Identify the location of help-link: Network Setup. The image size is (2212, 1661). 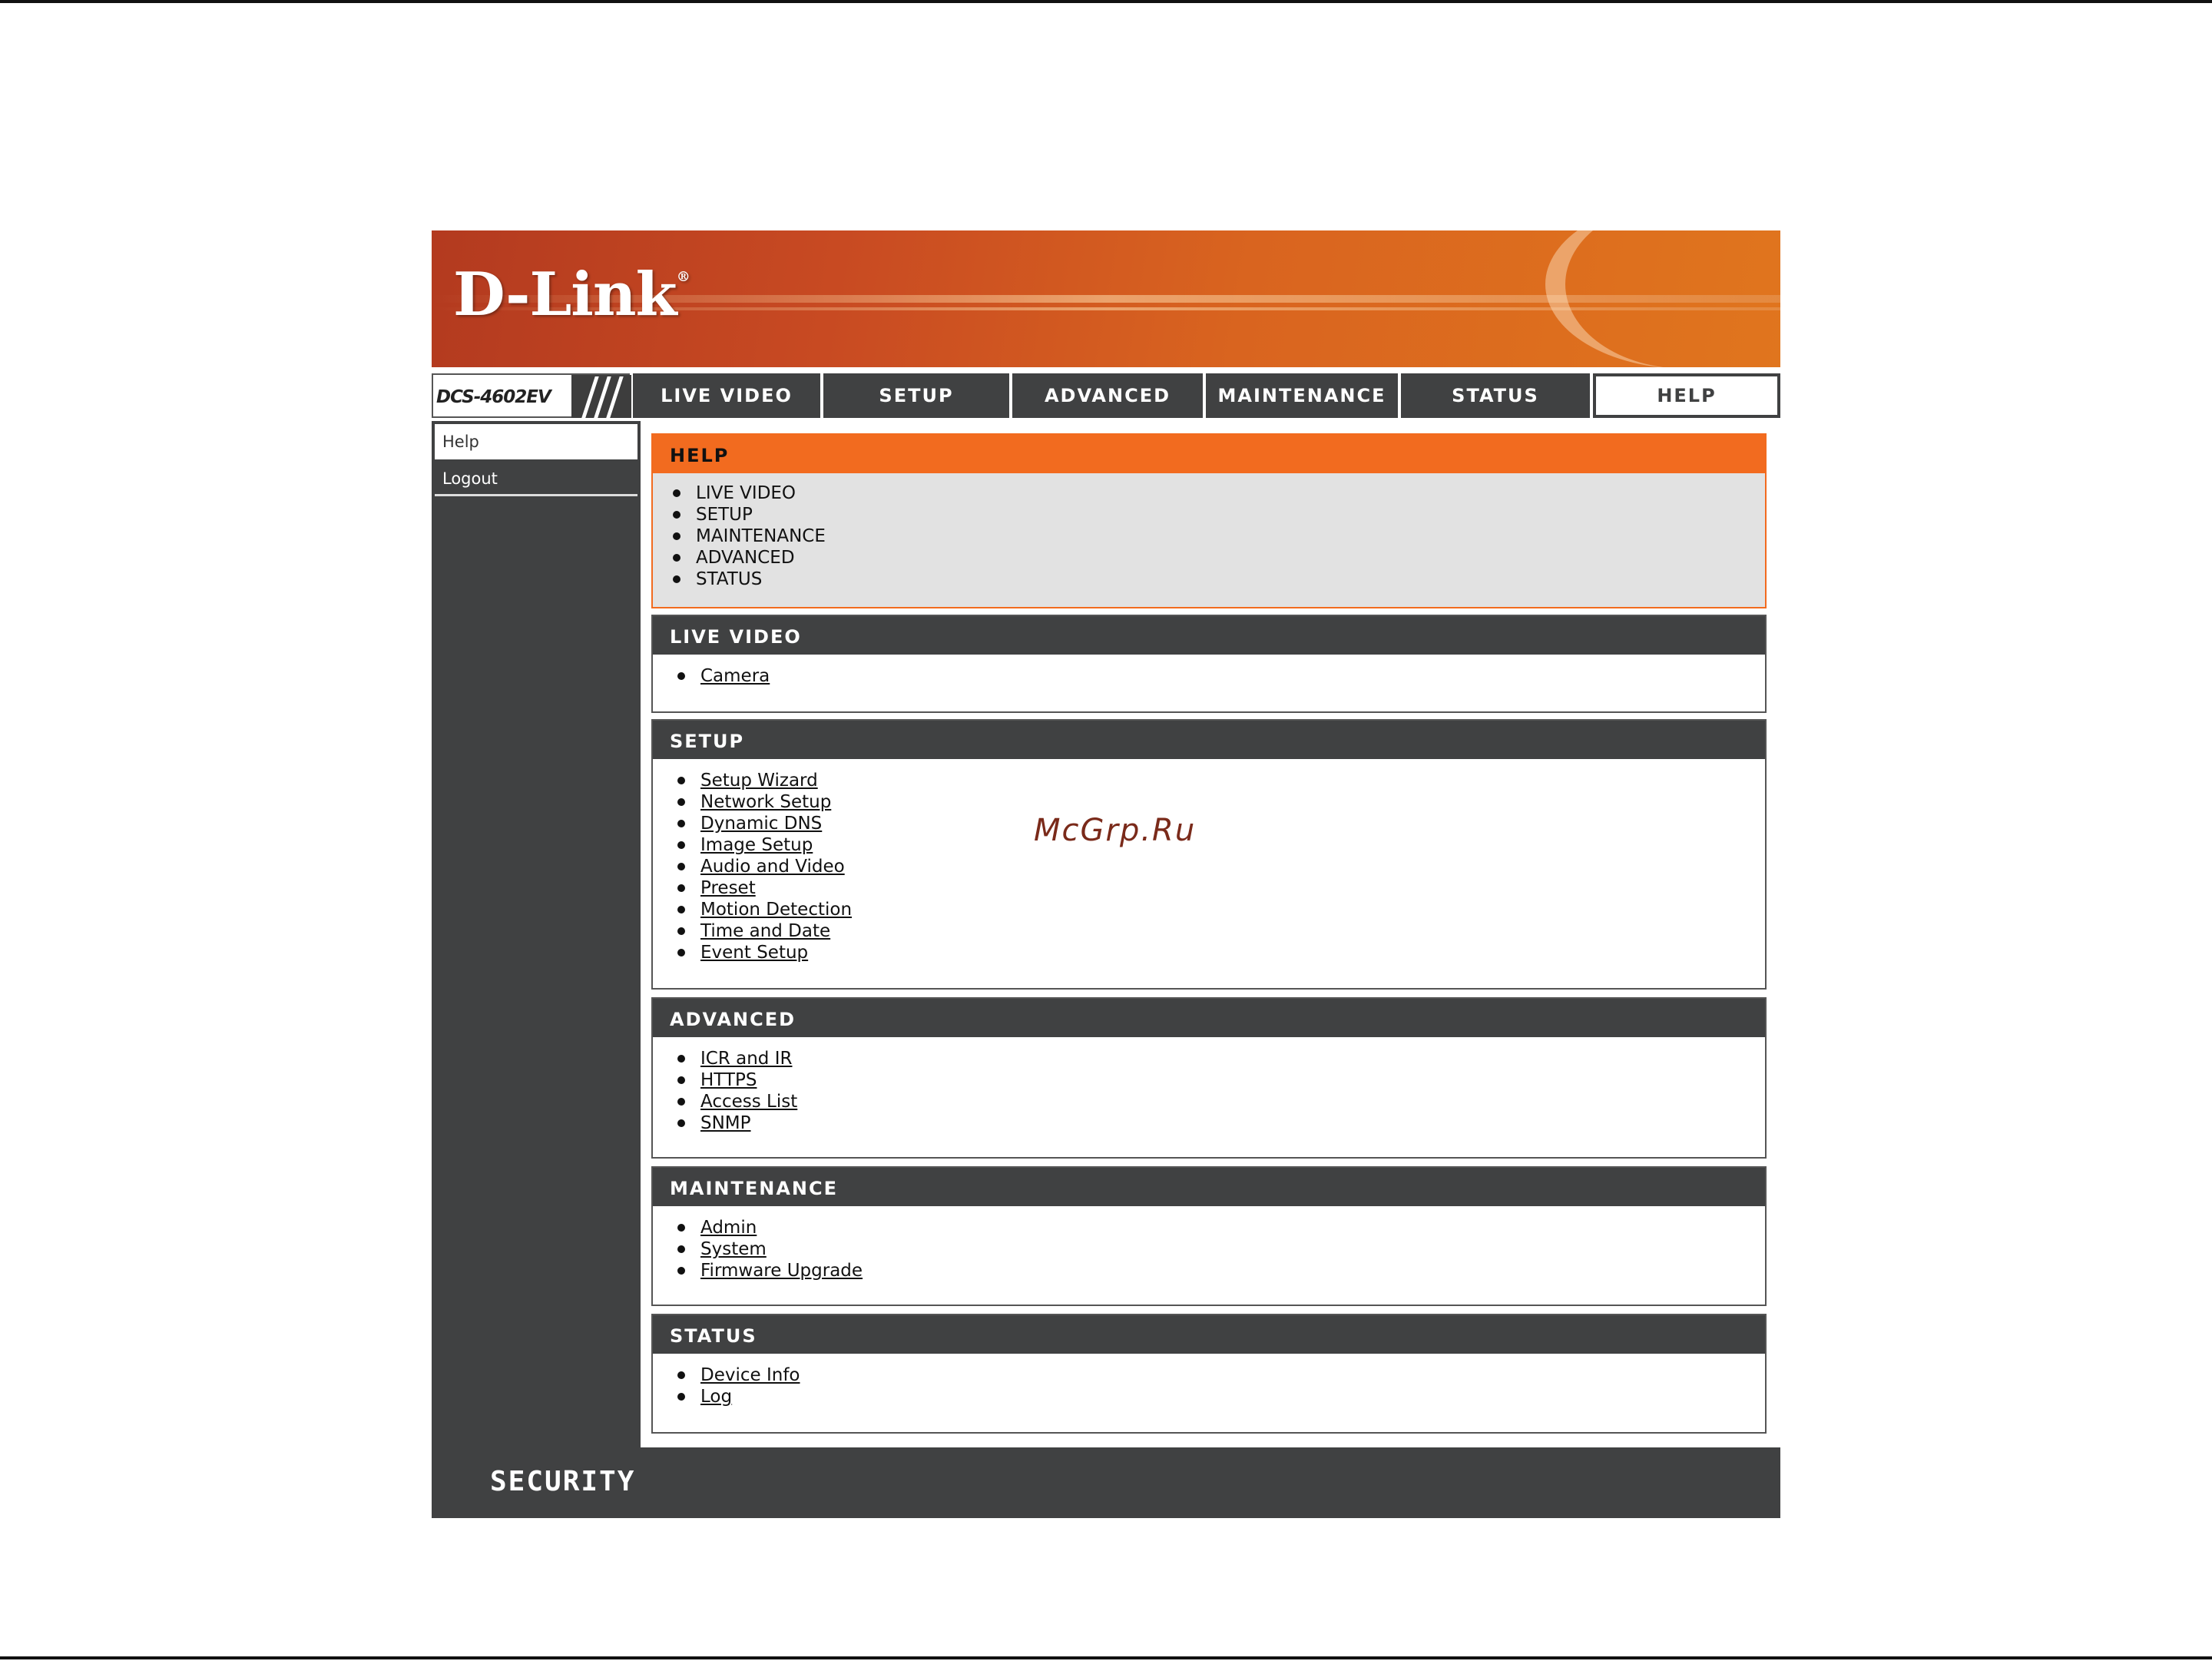
(1221, 802).